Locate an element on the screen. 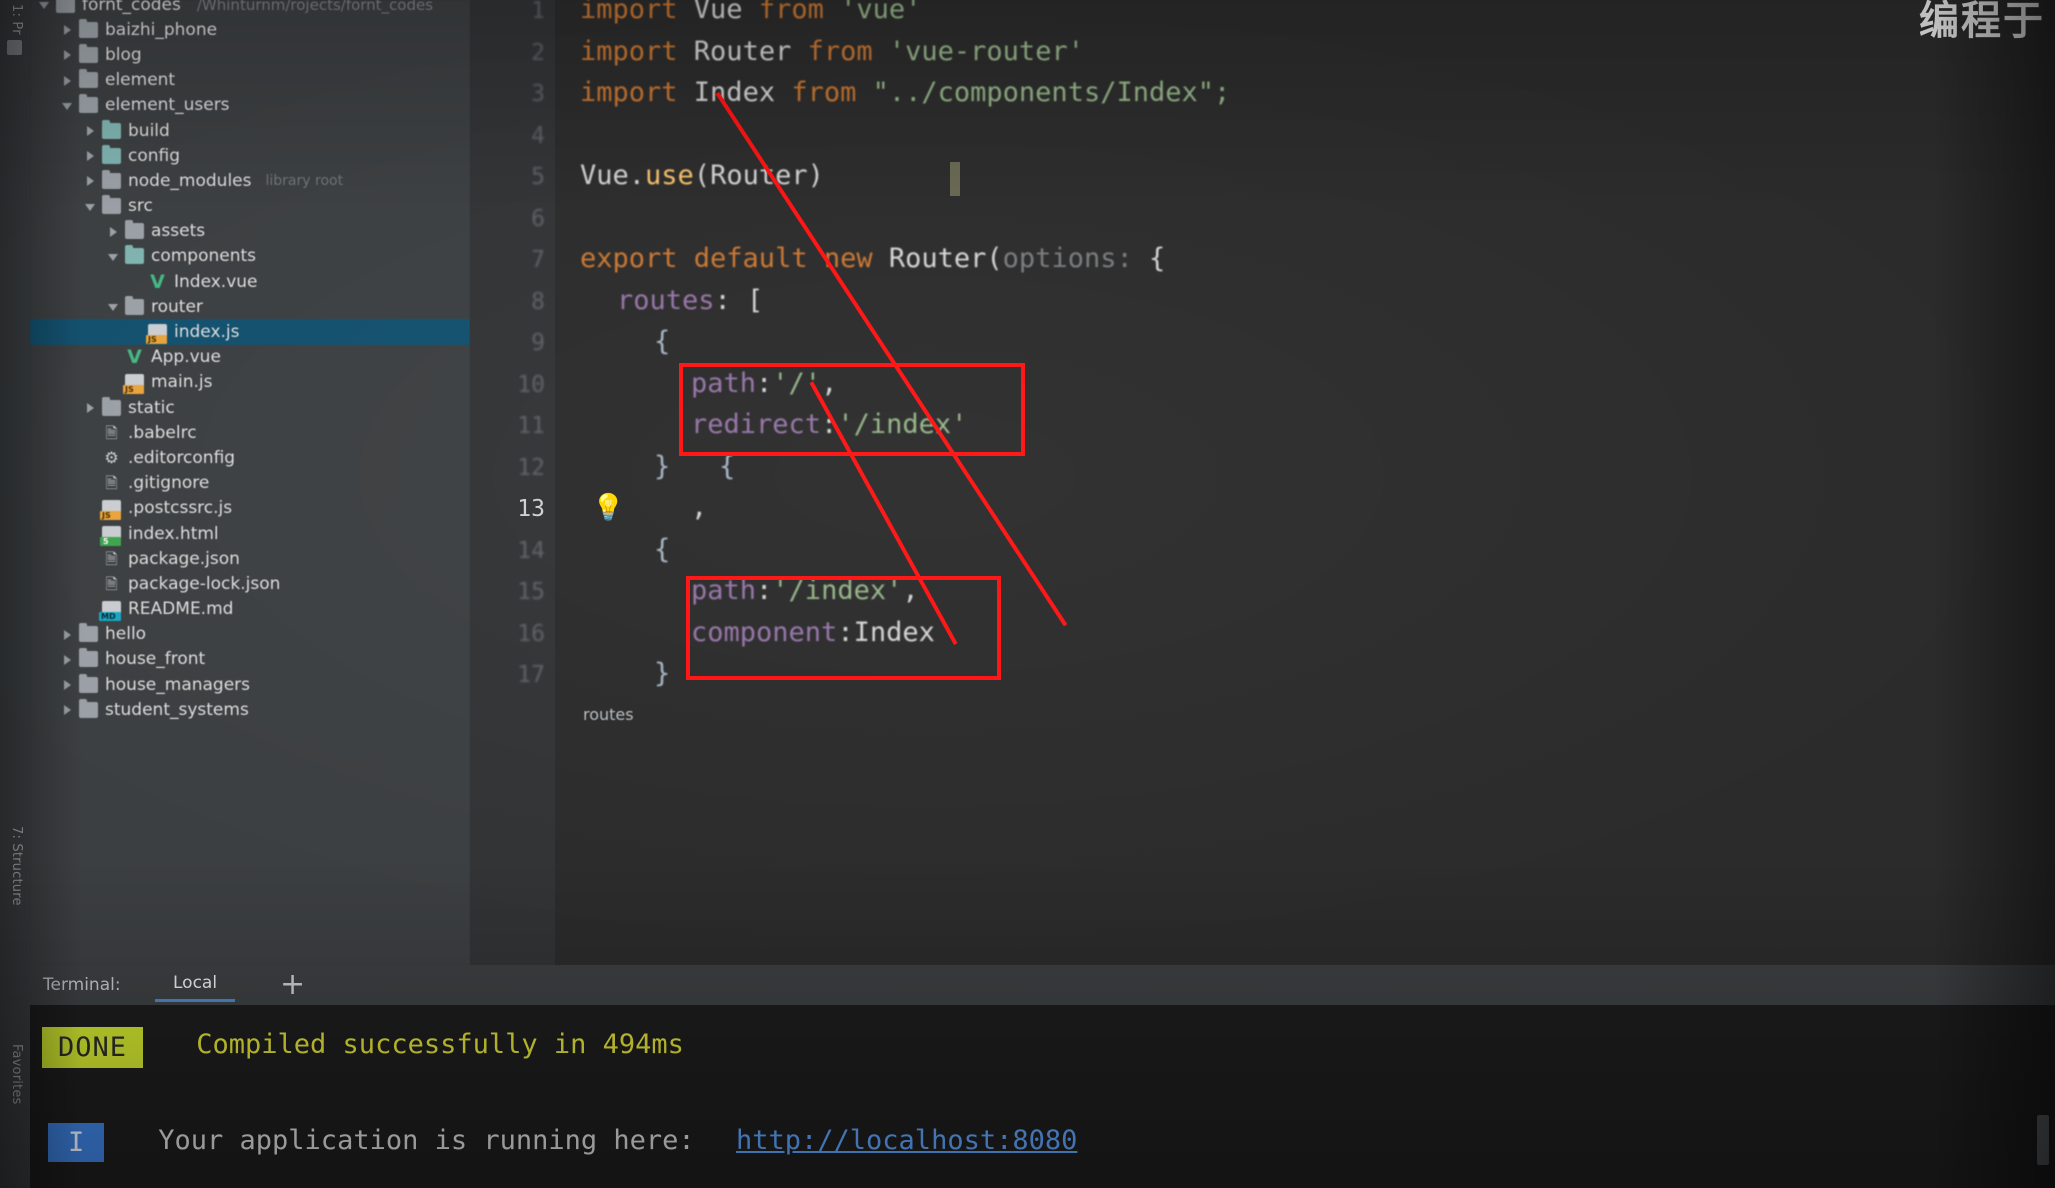  terminal-line-running-here: Your application is running here: is located at coordinates (426, 1140).